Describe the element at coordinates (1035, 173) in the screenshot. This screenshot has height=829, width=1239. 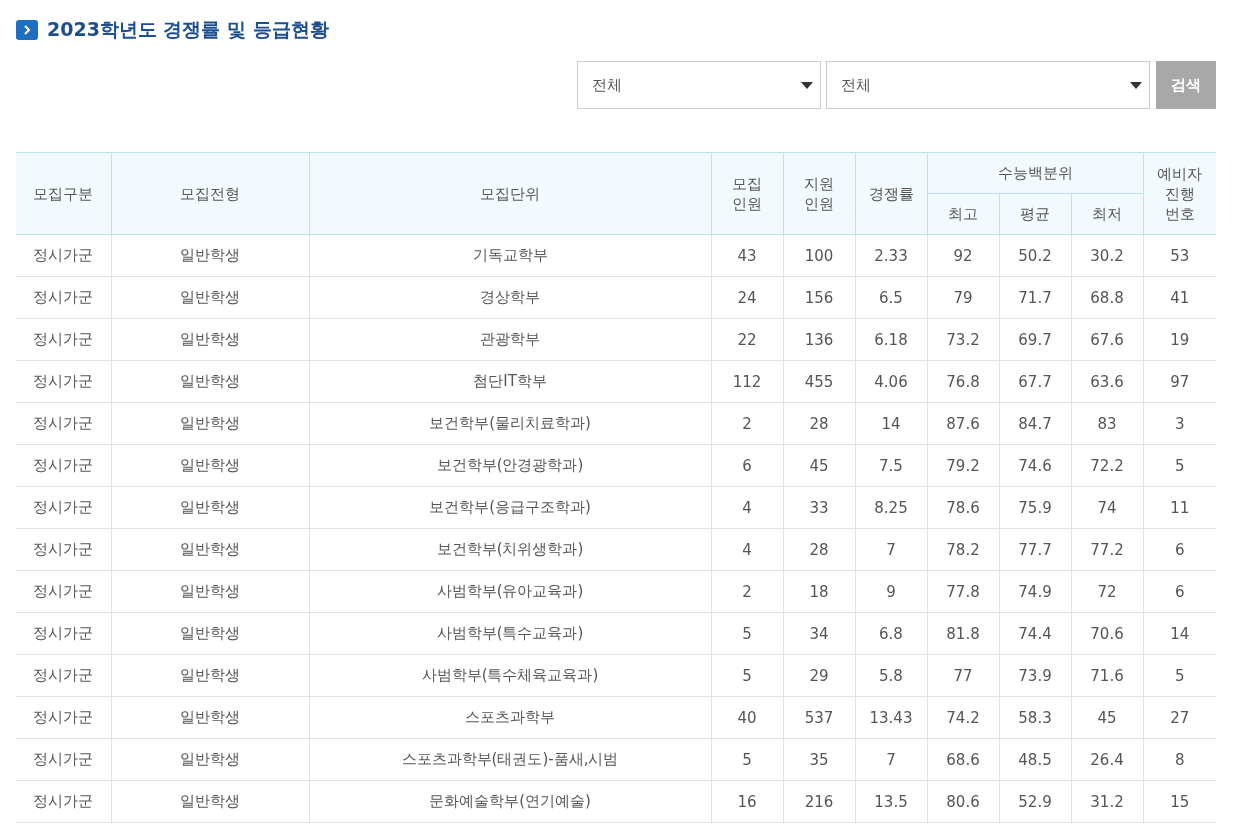
I see `column-group-header: 수능백분위` at that location.